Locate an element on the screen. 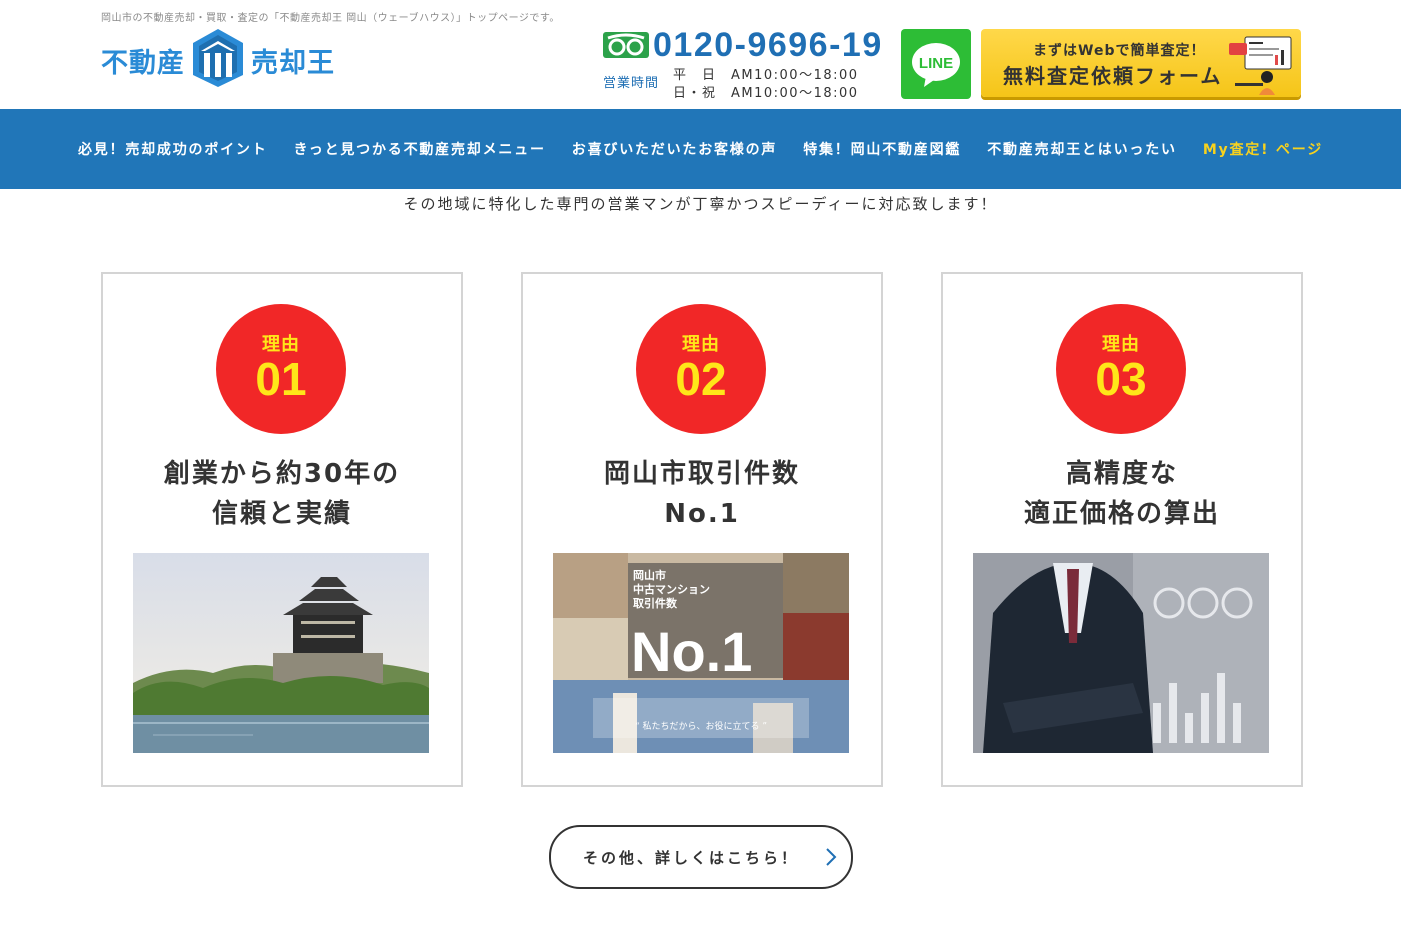 This screenshot has width=1401, height=935. reason-badge-number: 03 is located at coordinates (1121, 379).